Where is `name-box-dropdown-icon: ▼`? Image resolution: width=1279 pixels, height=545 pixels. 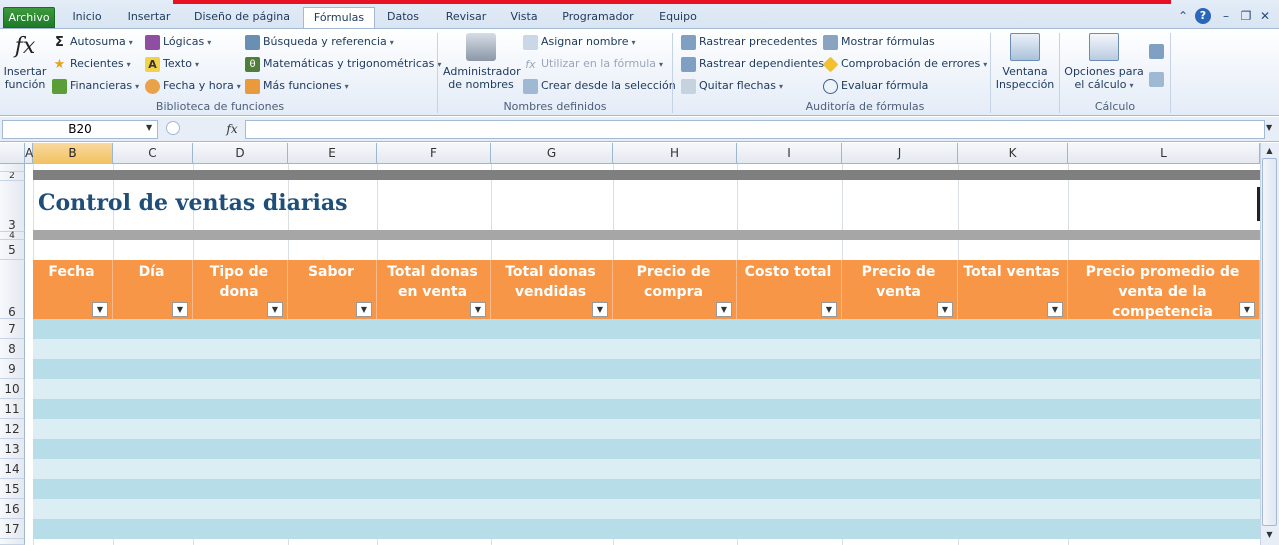
name-box-dropdown-icon: ▼ is located at coordinates (149, 127).